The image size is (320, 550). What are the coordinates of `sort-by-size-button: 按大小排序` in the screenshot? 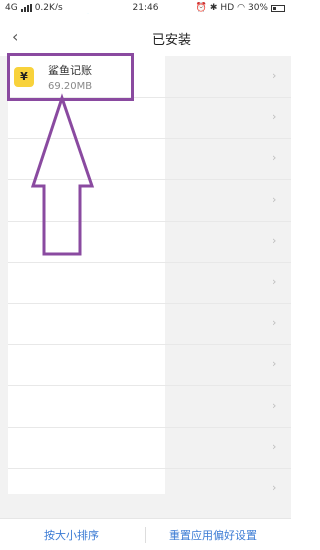 It's located at (71, 535).